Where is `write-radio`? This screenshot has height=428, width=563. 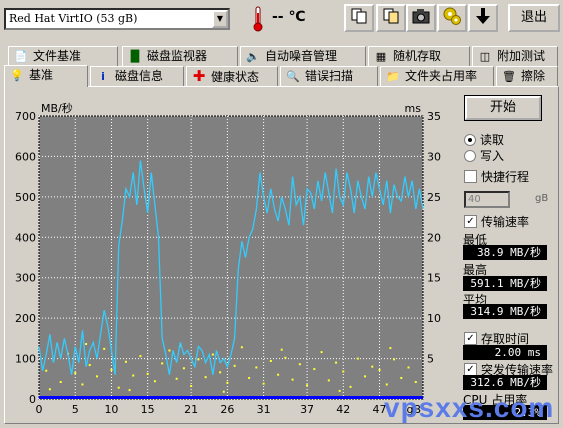
write-radio is located at coordinates (470, 155).